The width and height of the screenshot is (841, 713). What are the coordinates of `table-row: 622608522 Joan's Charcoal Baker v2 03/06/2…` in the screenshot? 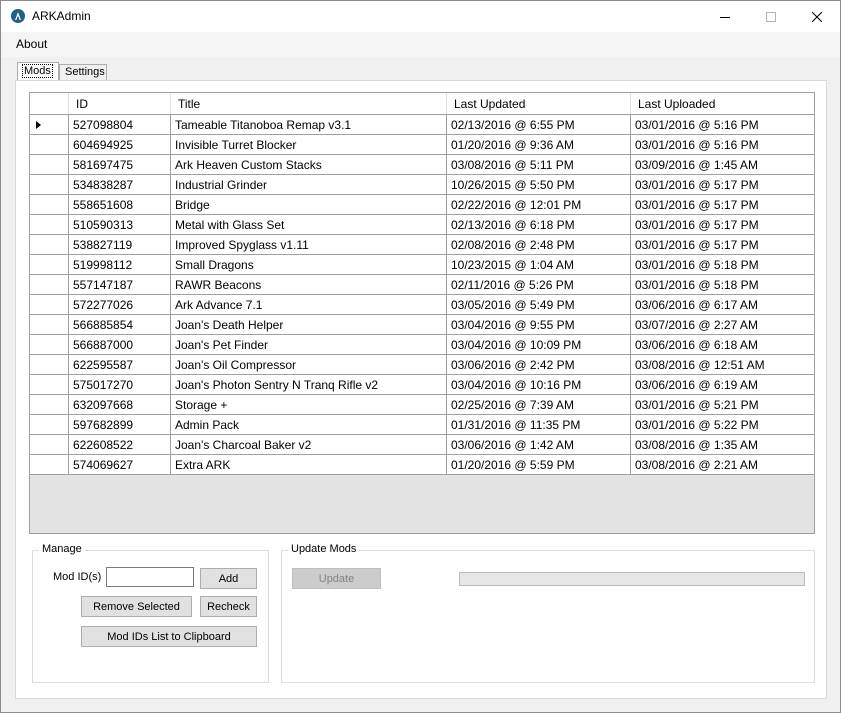 It's located at (422, 445).